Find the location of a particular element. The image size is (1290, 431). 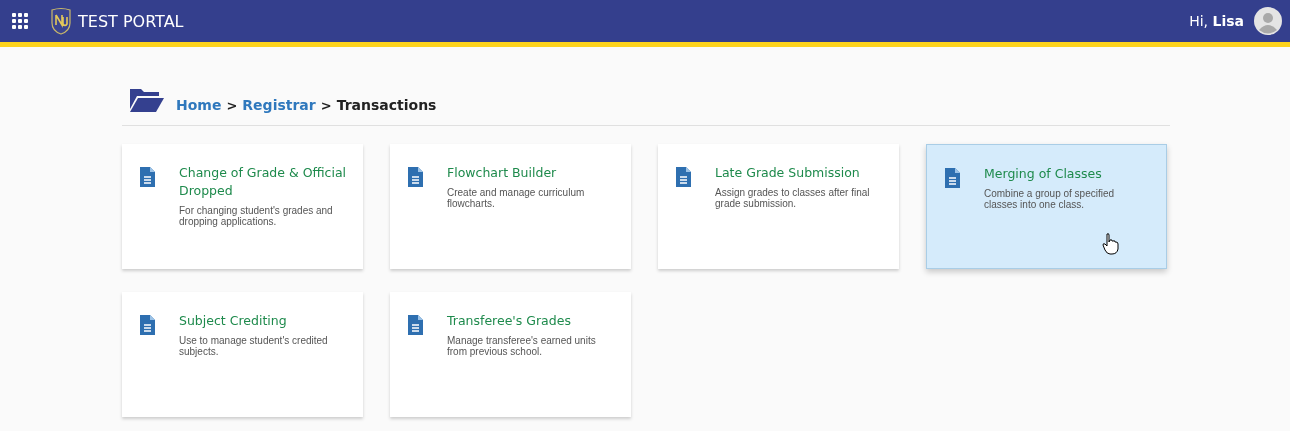

card-title: Transferee's Grades is located at coordinates (509, 321).